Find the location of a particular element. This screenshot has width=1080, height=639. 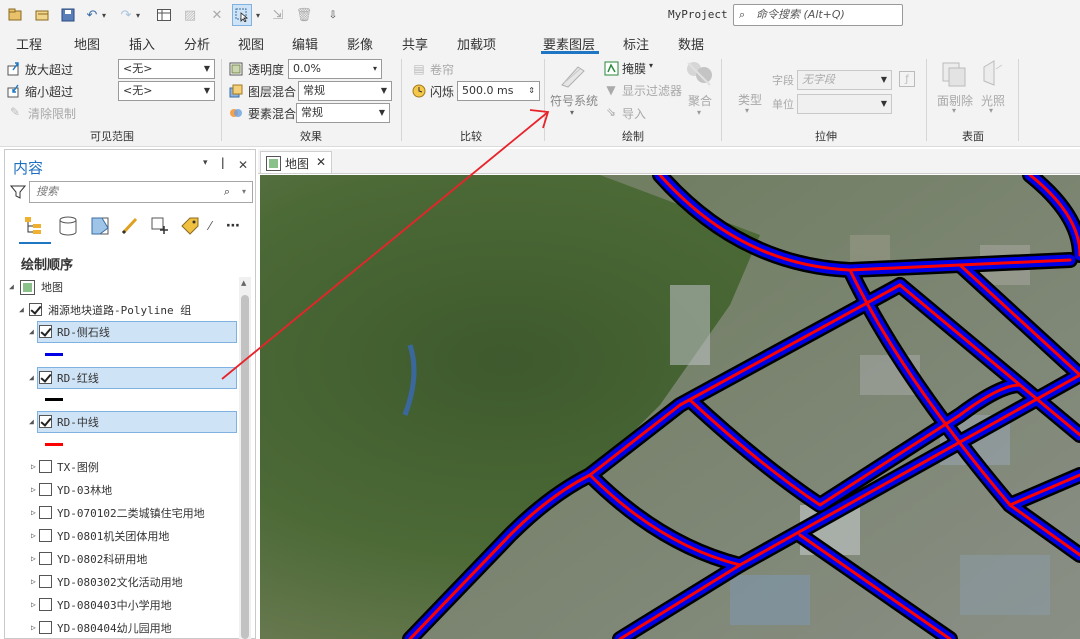

toc-layer: ▷ YD-0802科研用地 is located at coordinates (120, 559).